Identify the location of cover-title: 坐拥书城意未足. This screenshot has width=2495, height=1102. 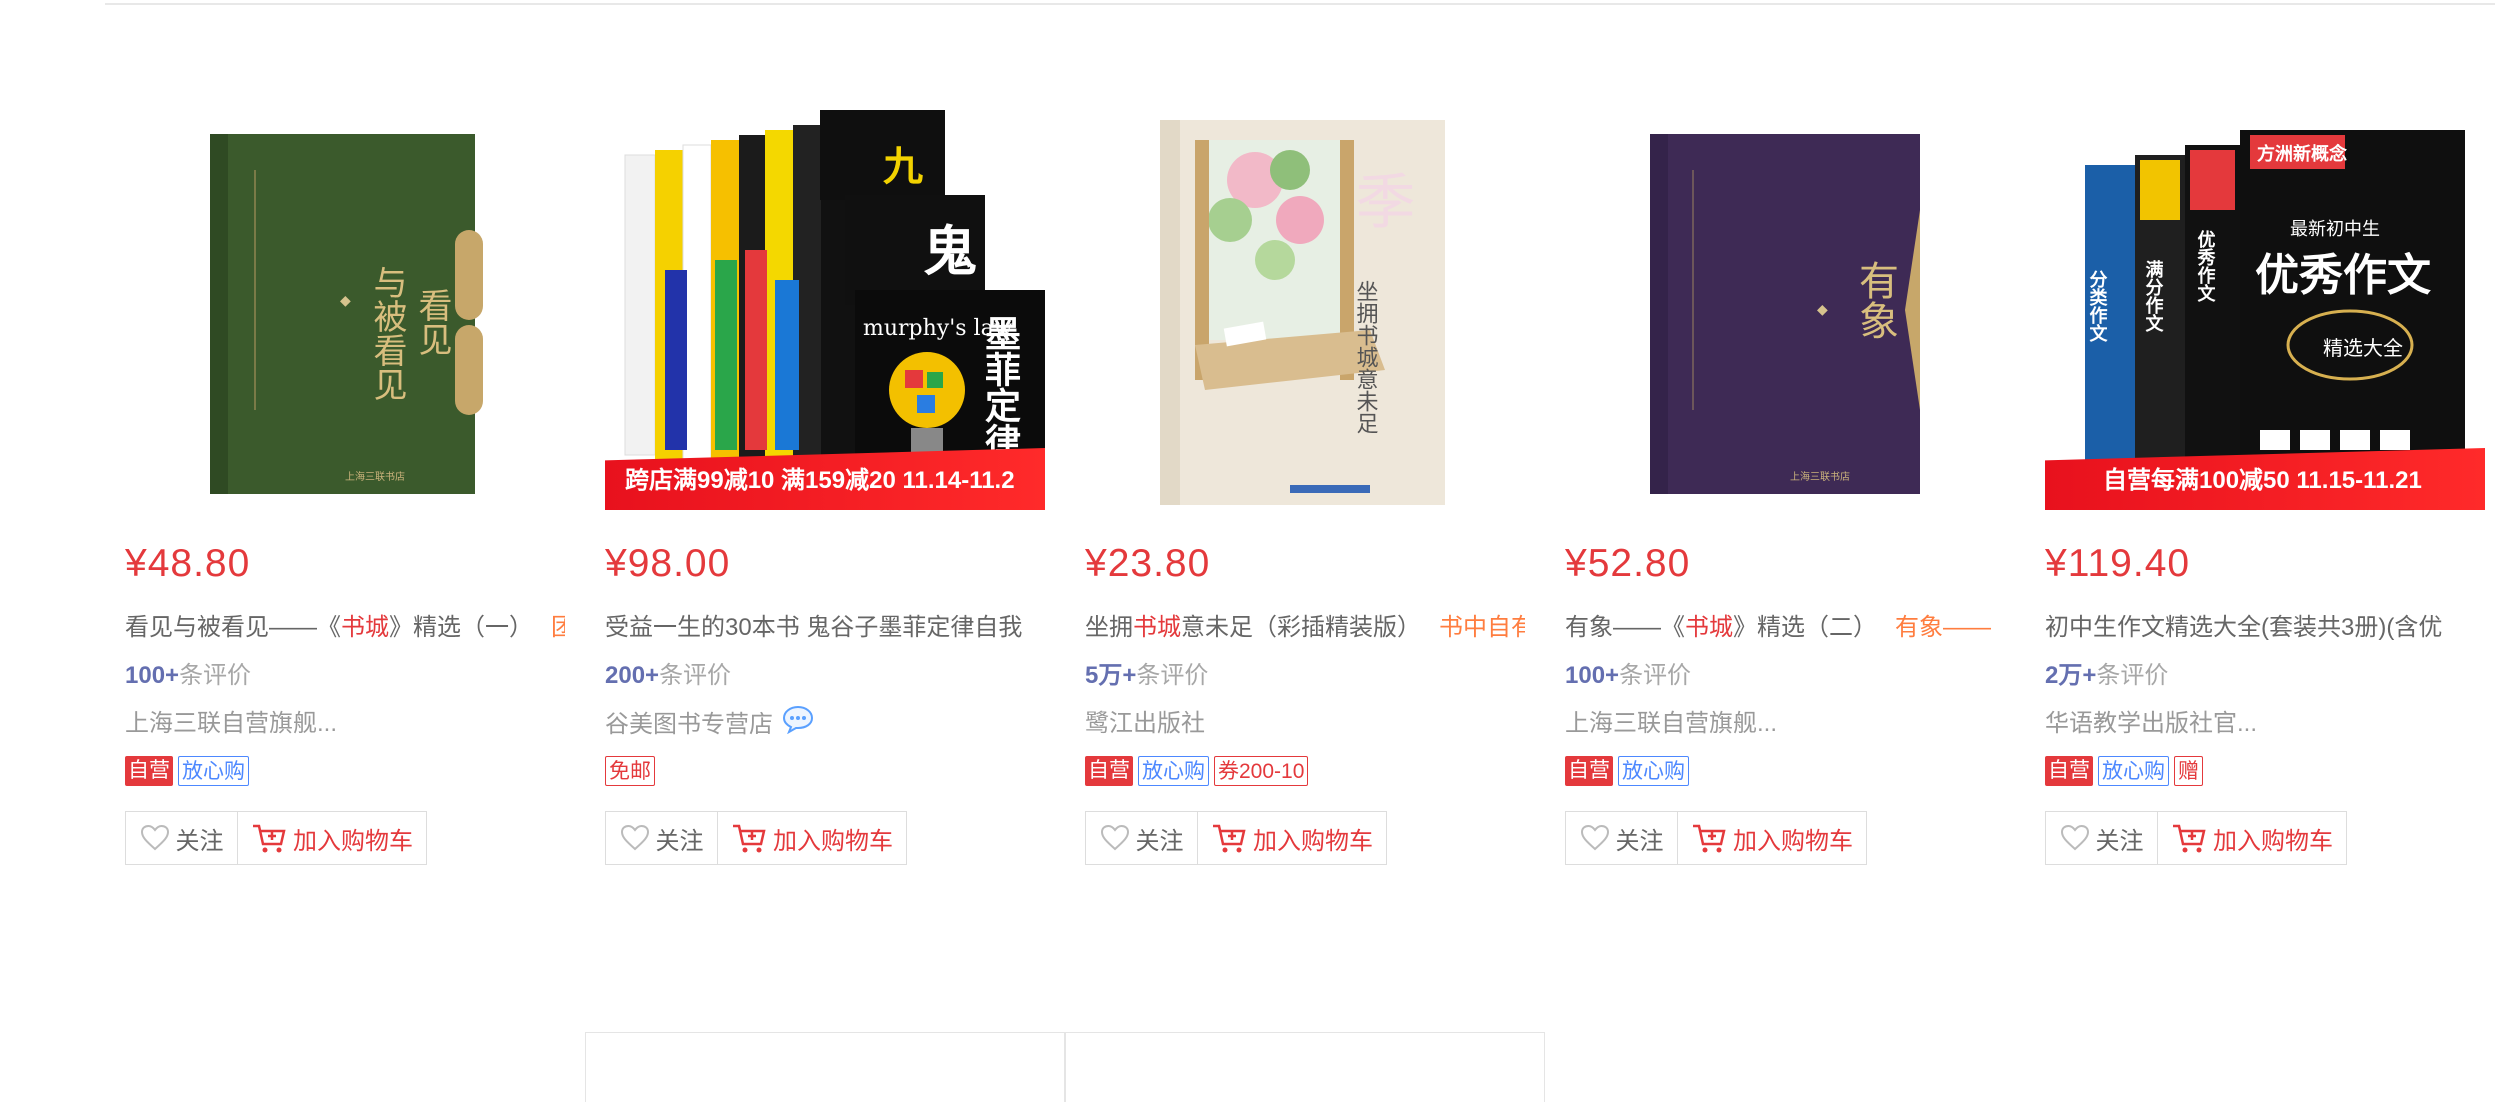
(1366, 357).